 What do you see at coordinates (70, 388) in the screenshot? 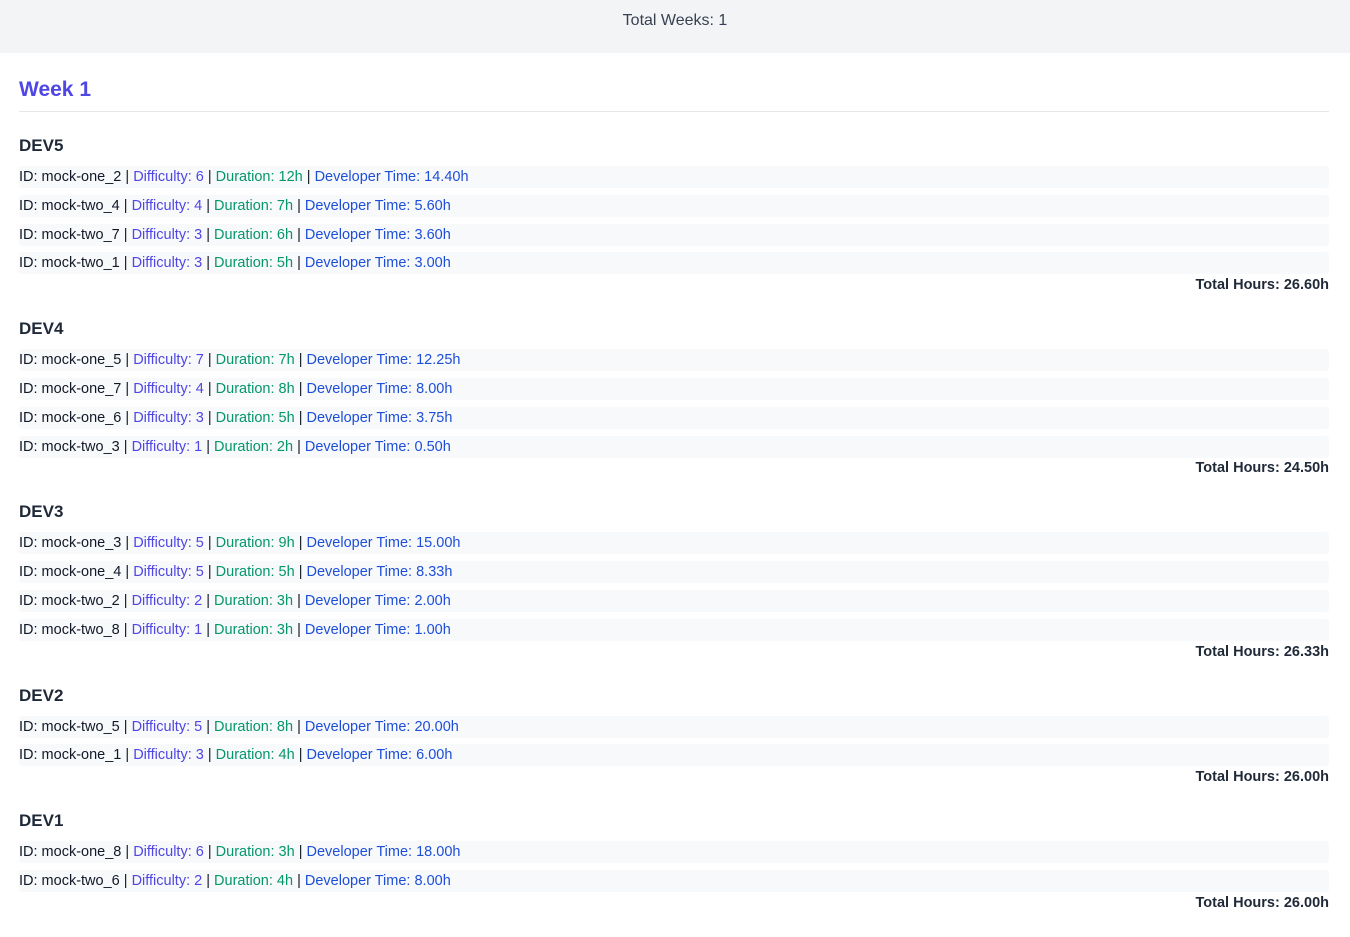
I see `task-id: ID: mock-one_7` at bounding box center [70, 388].